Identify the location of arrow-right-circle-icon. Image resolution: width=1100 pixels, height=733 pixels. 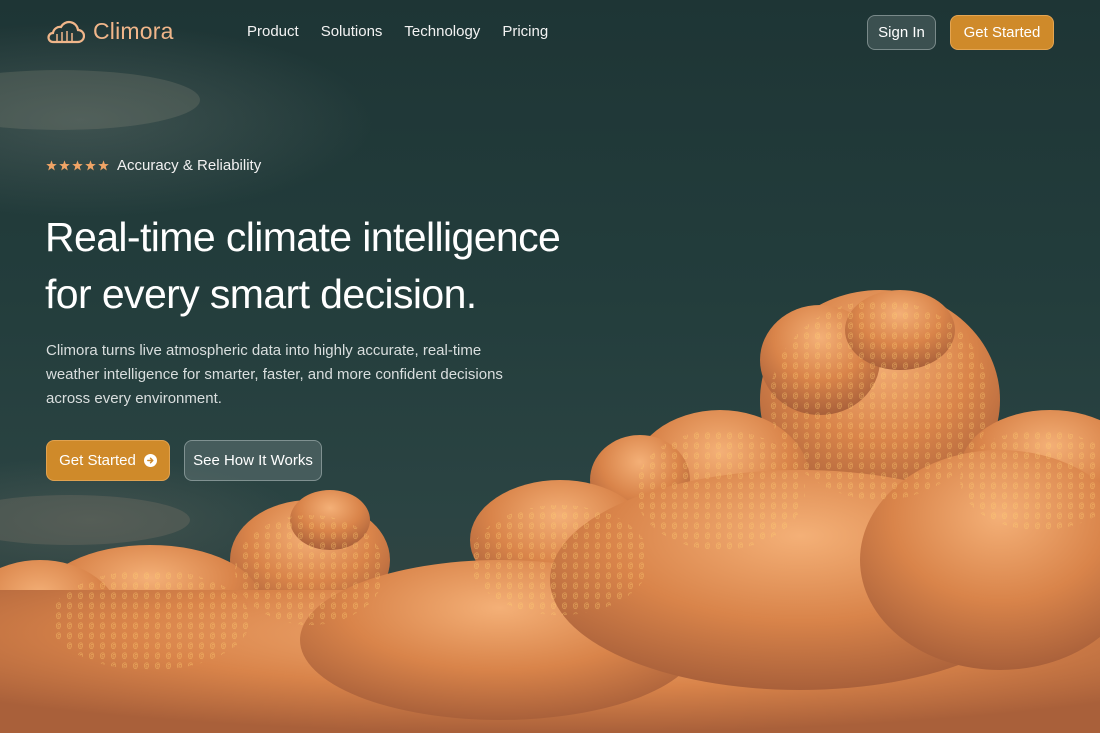
(150, 460).